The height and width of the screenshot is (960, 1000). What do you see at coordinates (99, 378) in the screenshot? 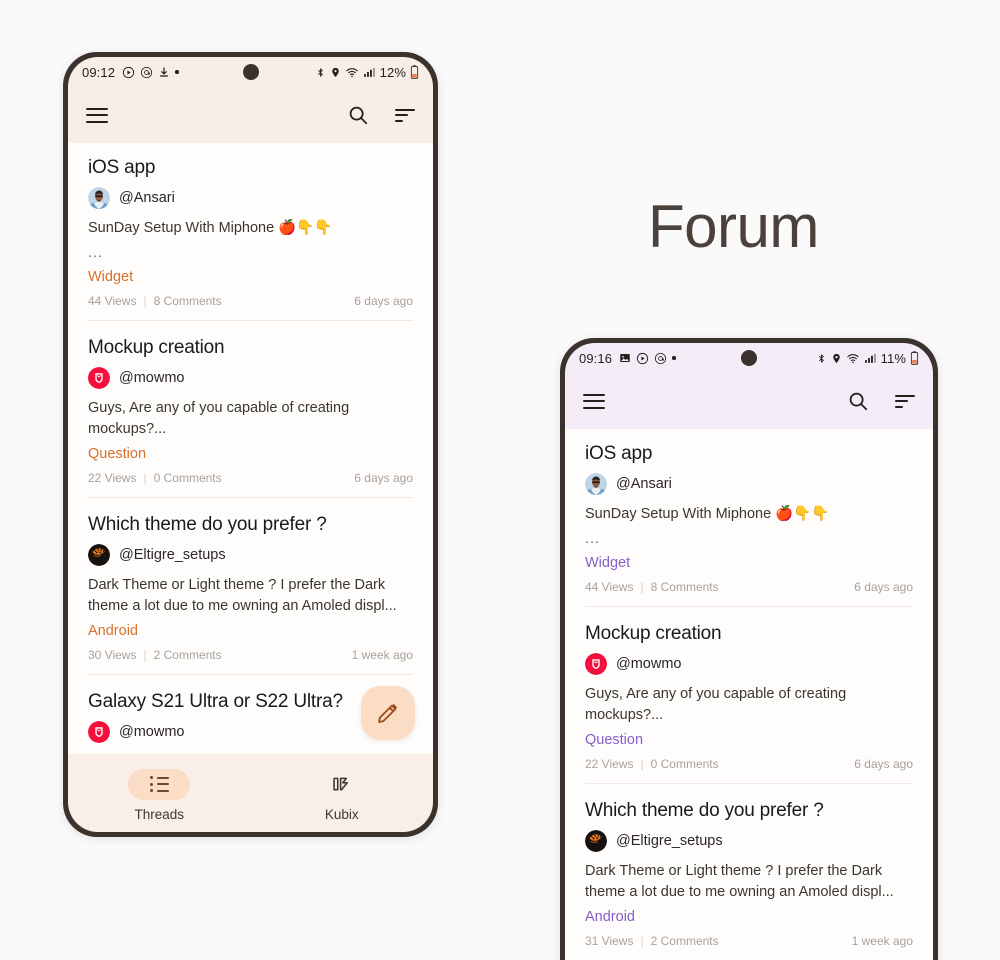
I see `avatar-logo-mowmo` at bounding box center [99, 378].